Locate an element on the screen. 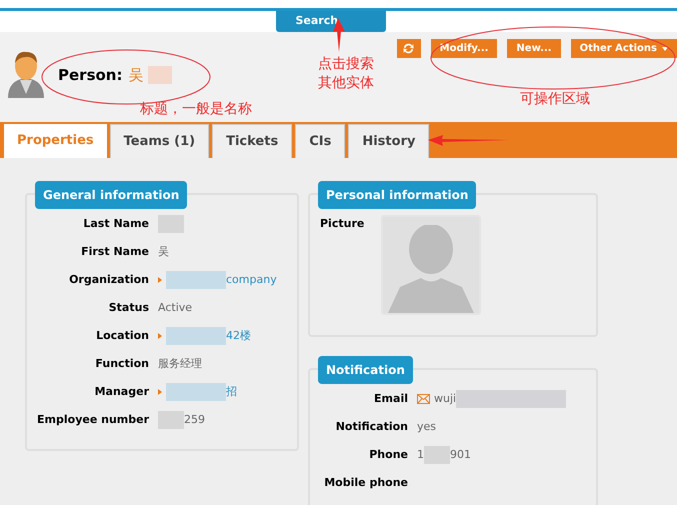  link: 招 is located at coordinates (231, 392).